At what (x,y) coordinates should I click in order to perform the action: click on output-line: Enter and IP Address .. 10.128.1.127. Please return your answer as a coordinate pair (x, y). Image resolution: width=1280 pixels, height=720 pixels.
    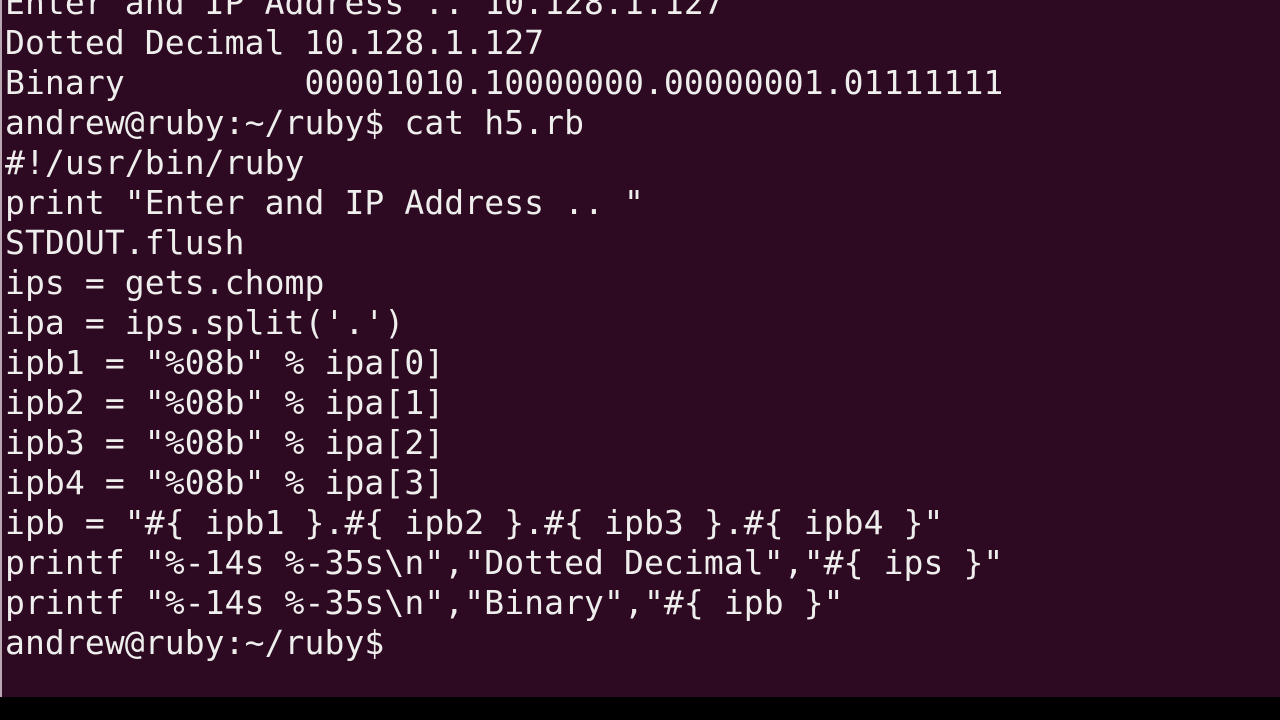
    Looking at the image, I should click on (364, 11).